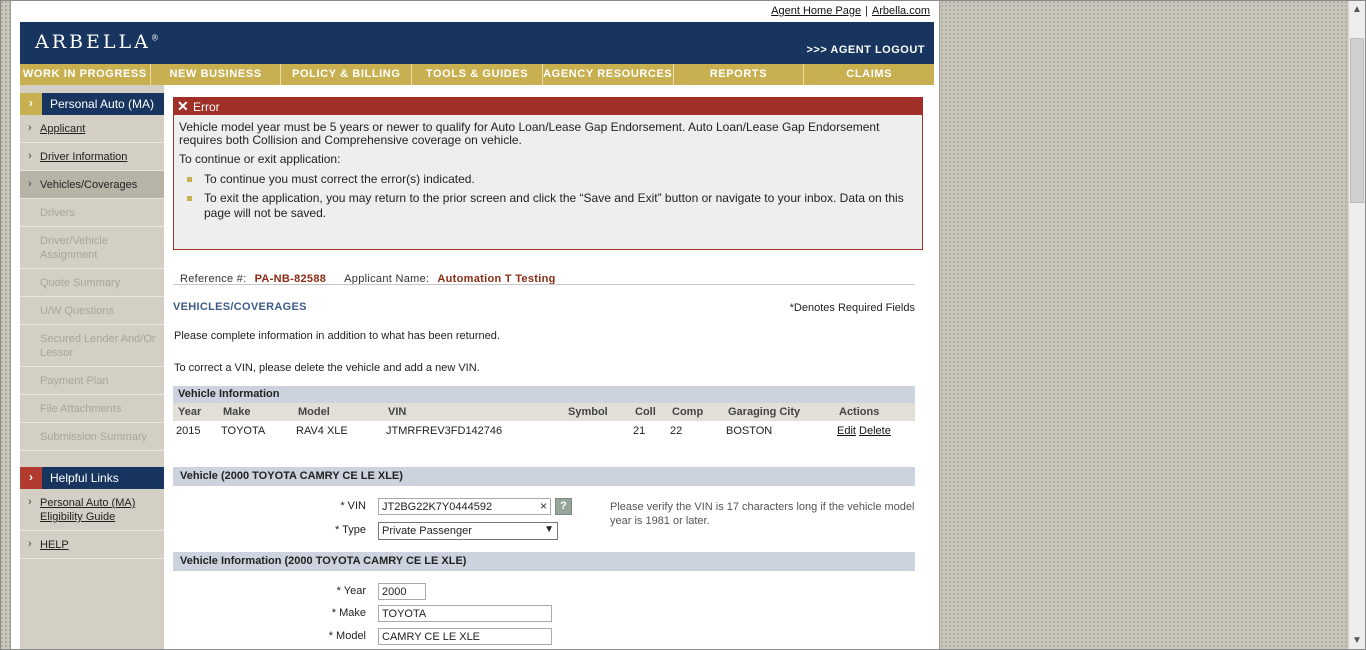 This screenshot has height=650, width=1366. What do you see at coordinates (243, 431) in the screenshot?
I see `cell-make: TOYOTA` at bounding box center [243, 431].